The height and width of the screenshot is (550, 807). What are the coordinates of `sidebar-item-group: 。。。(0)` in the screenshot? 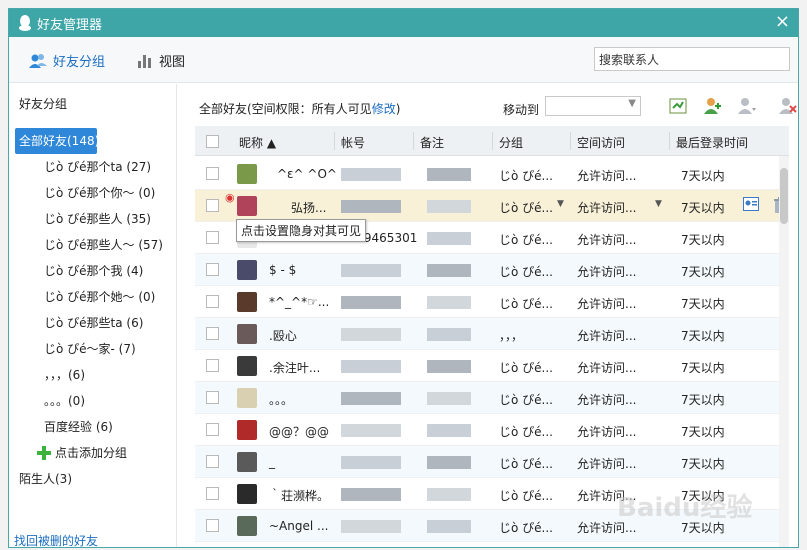 It's located at (93, 401).